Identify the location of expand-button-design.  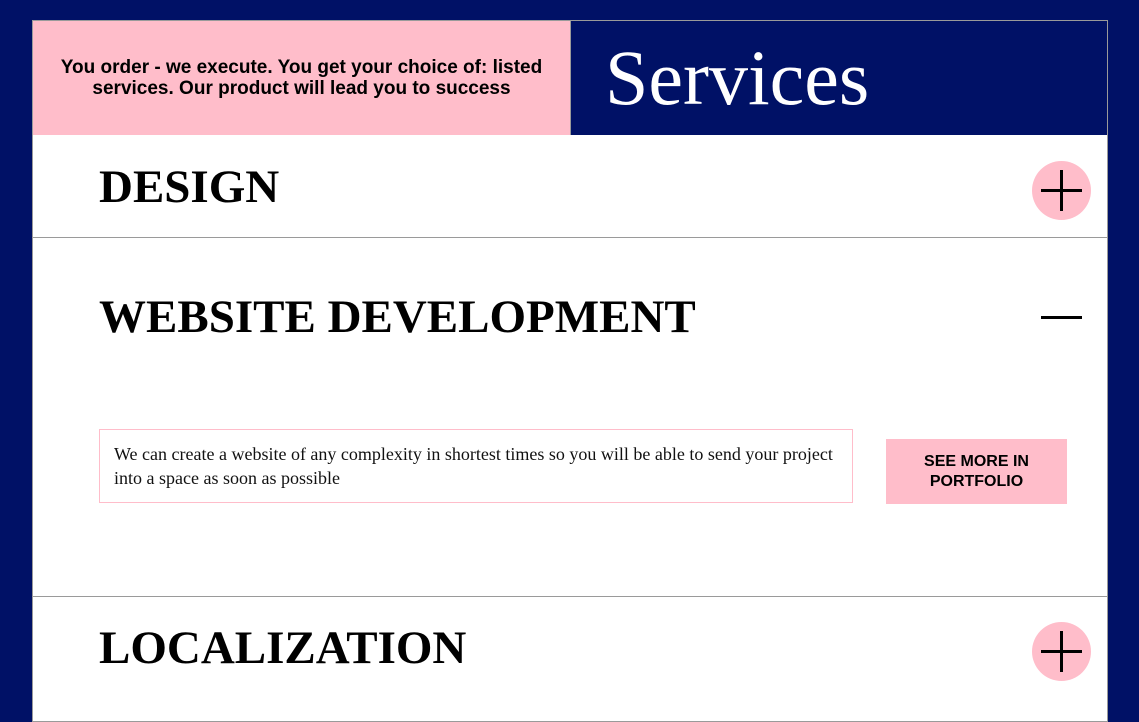
(1061, 190).